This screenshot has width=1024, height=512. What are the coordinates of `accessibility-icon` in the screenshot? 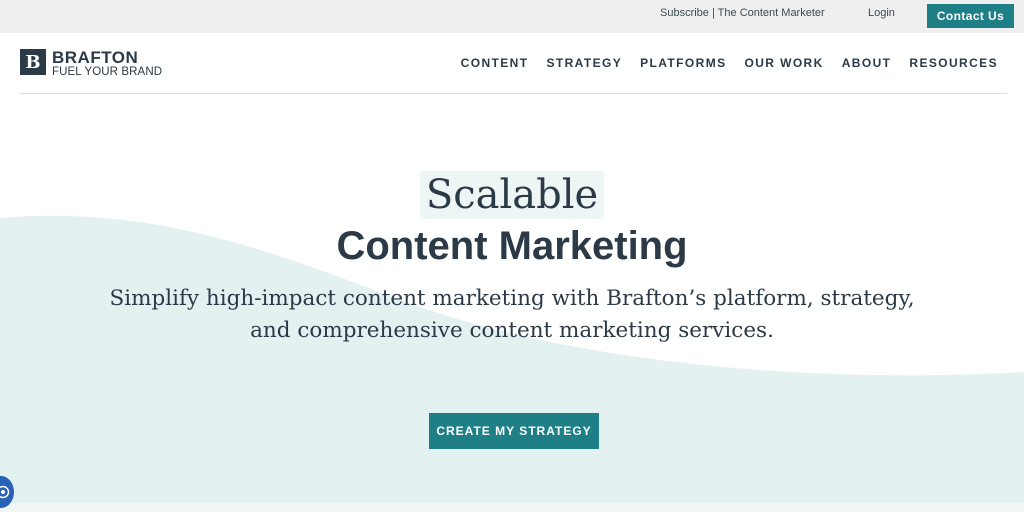 It's located at (5, 492).